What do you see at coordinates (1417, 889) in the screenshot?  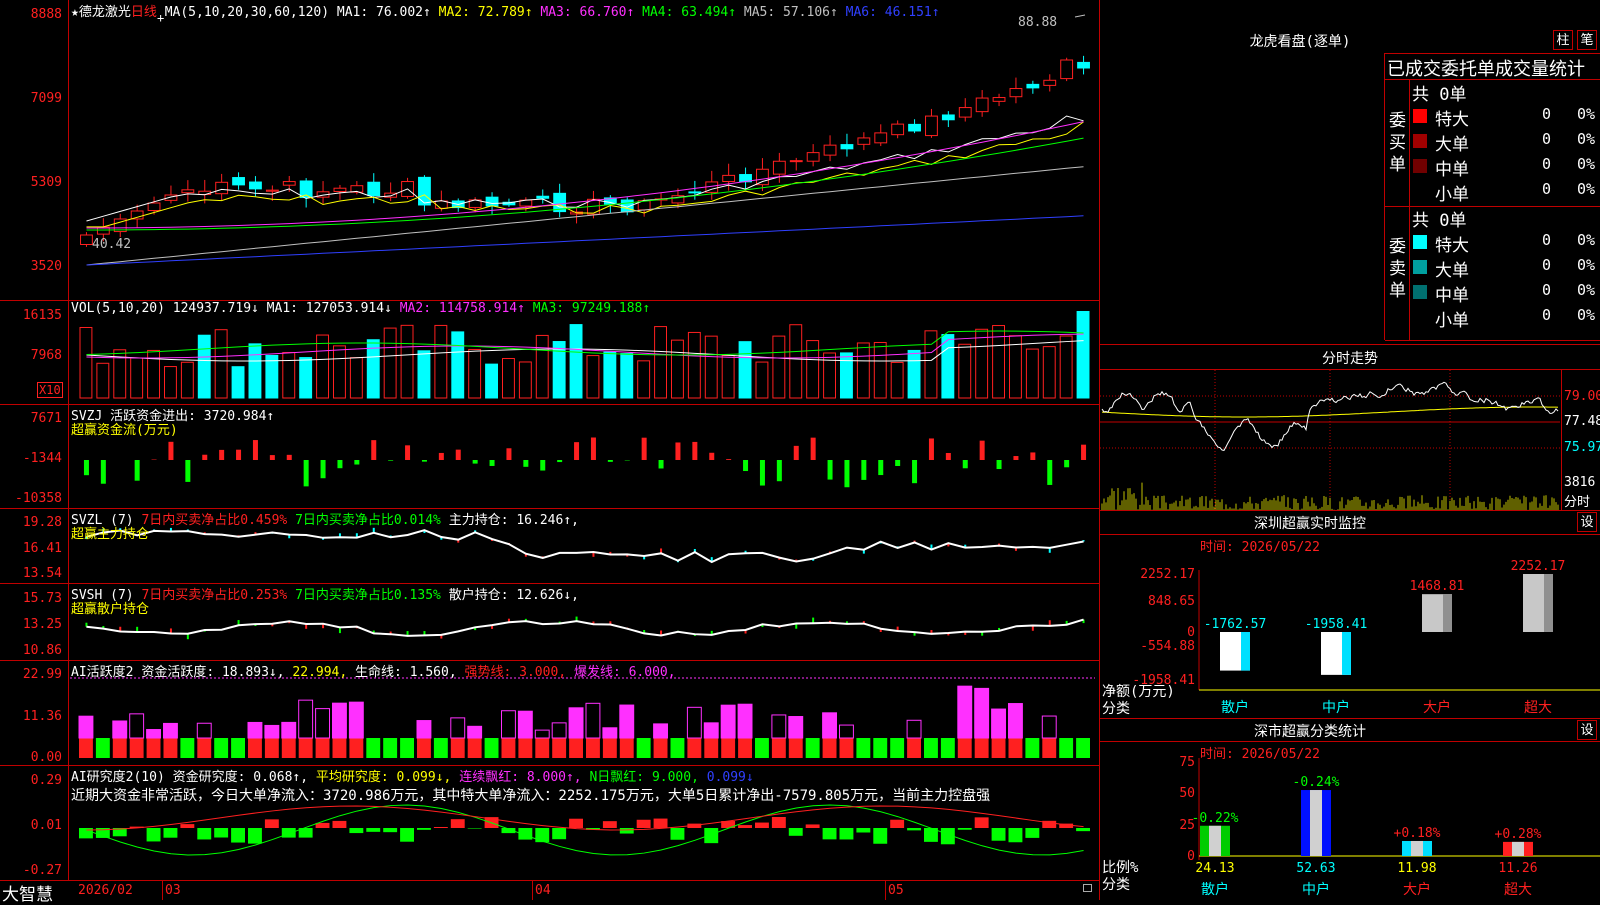 I see `classify-cat: 大户` at bounding box center [1417, 889].